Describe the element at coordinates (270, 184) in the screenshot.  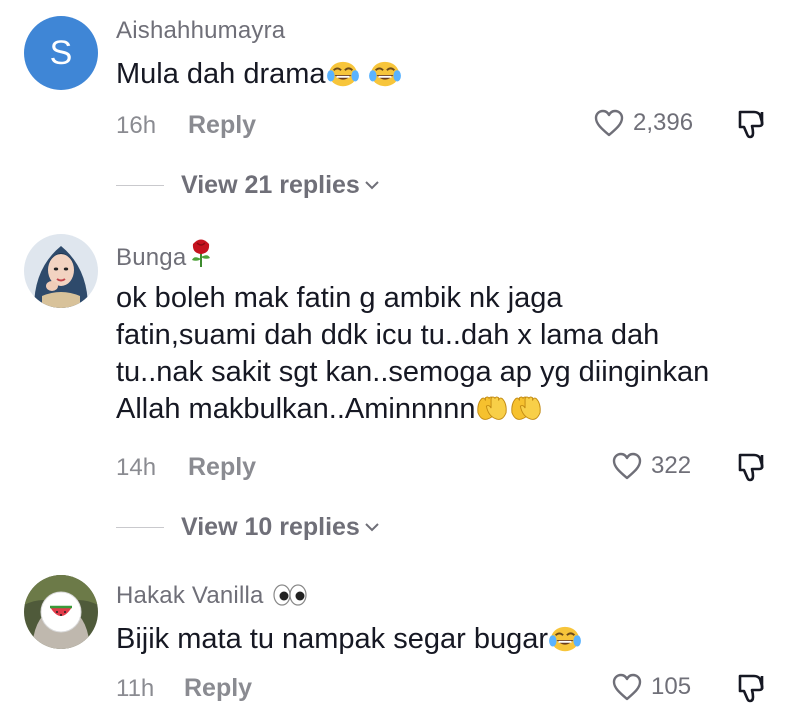
I see `view-replies-label: View 21 replies` at that location.